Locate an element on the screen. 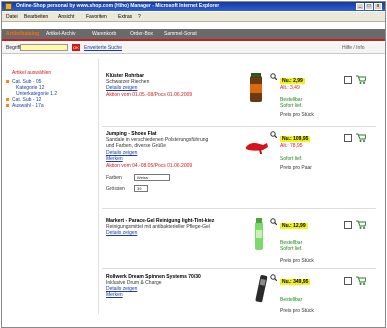 The width and height of the screenshot is (387, 328). product-description: und Farben, diverse Grüße is located at coordinates (136, 146).